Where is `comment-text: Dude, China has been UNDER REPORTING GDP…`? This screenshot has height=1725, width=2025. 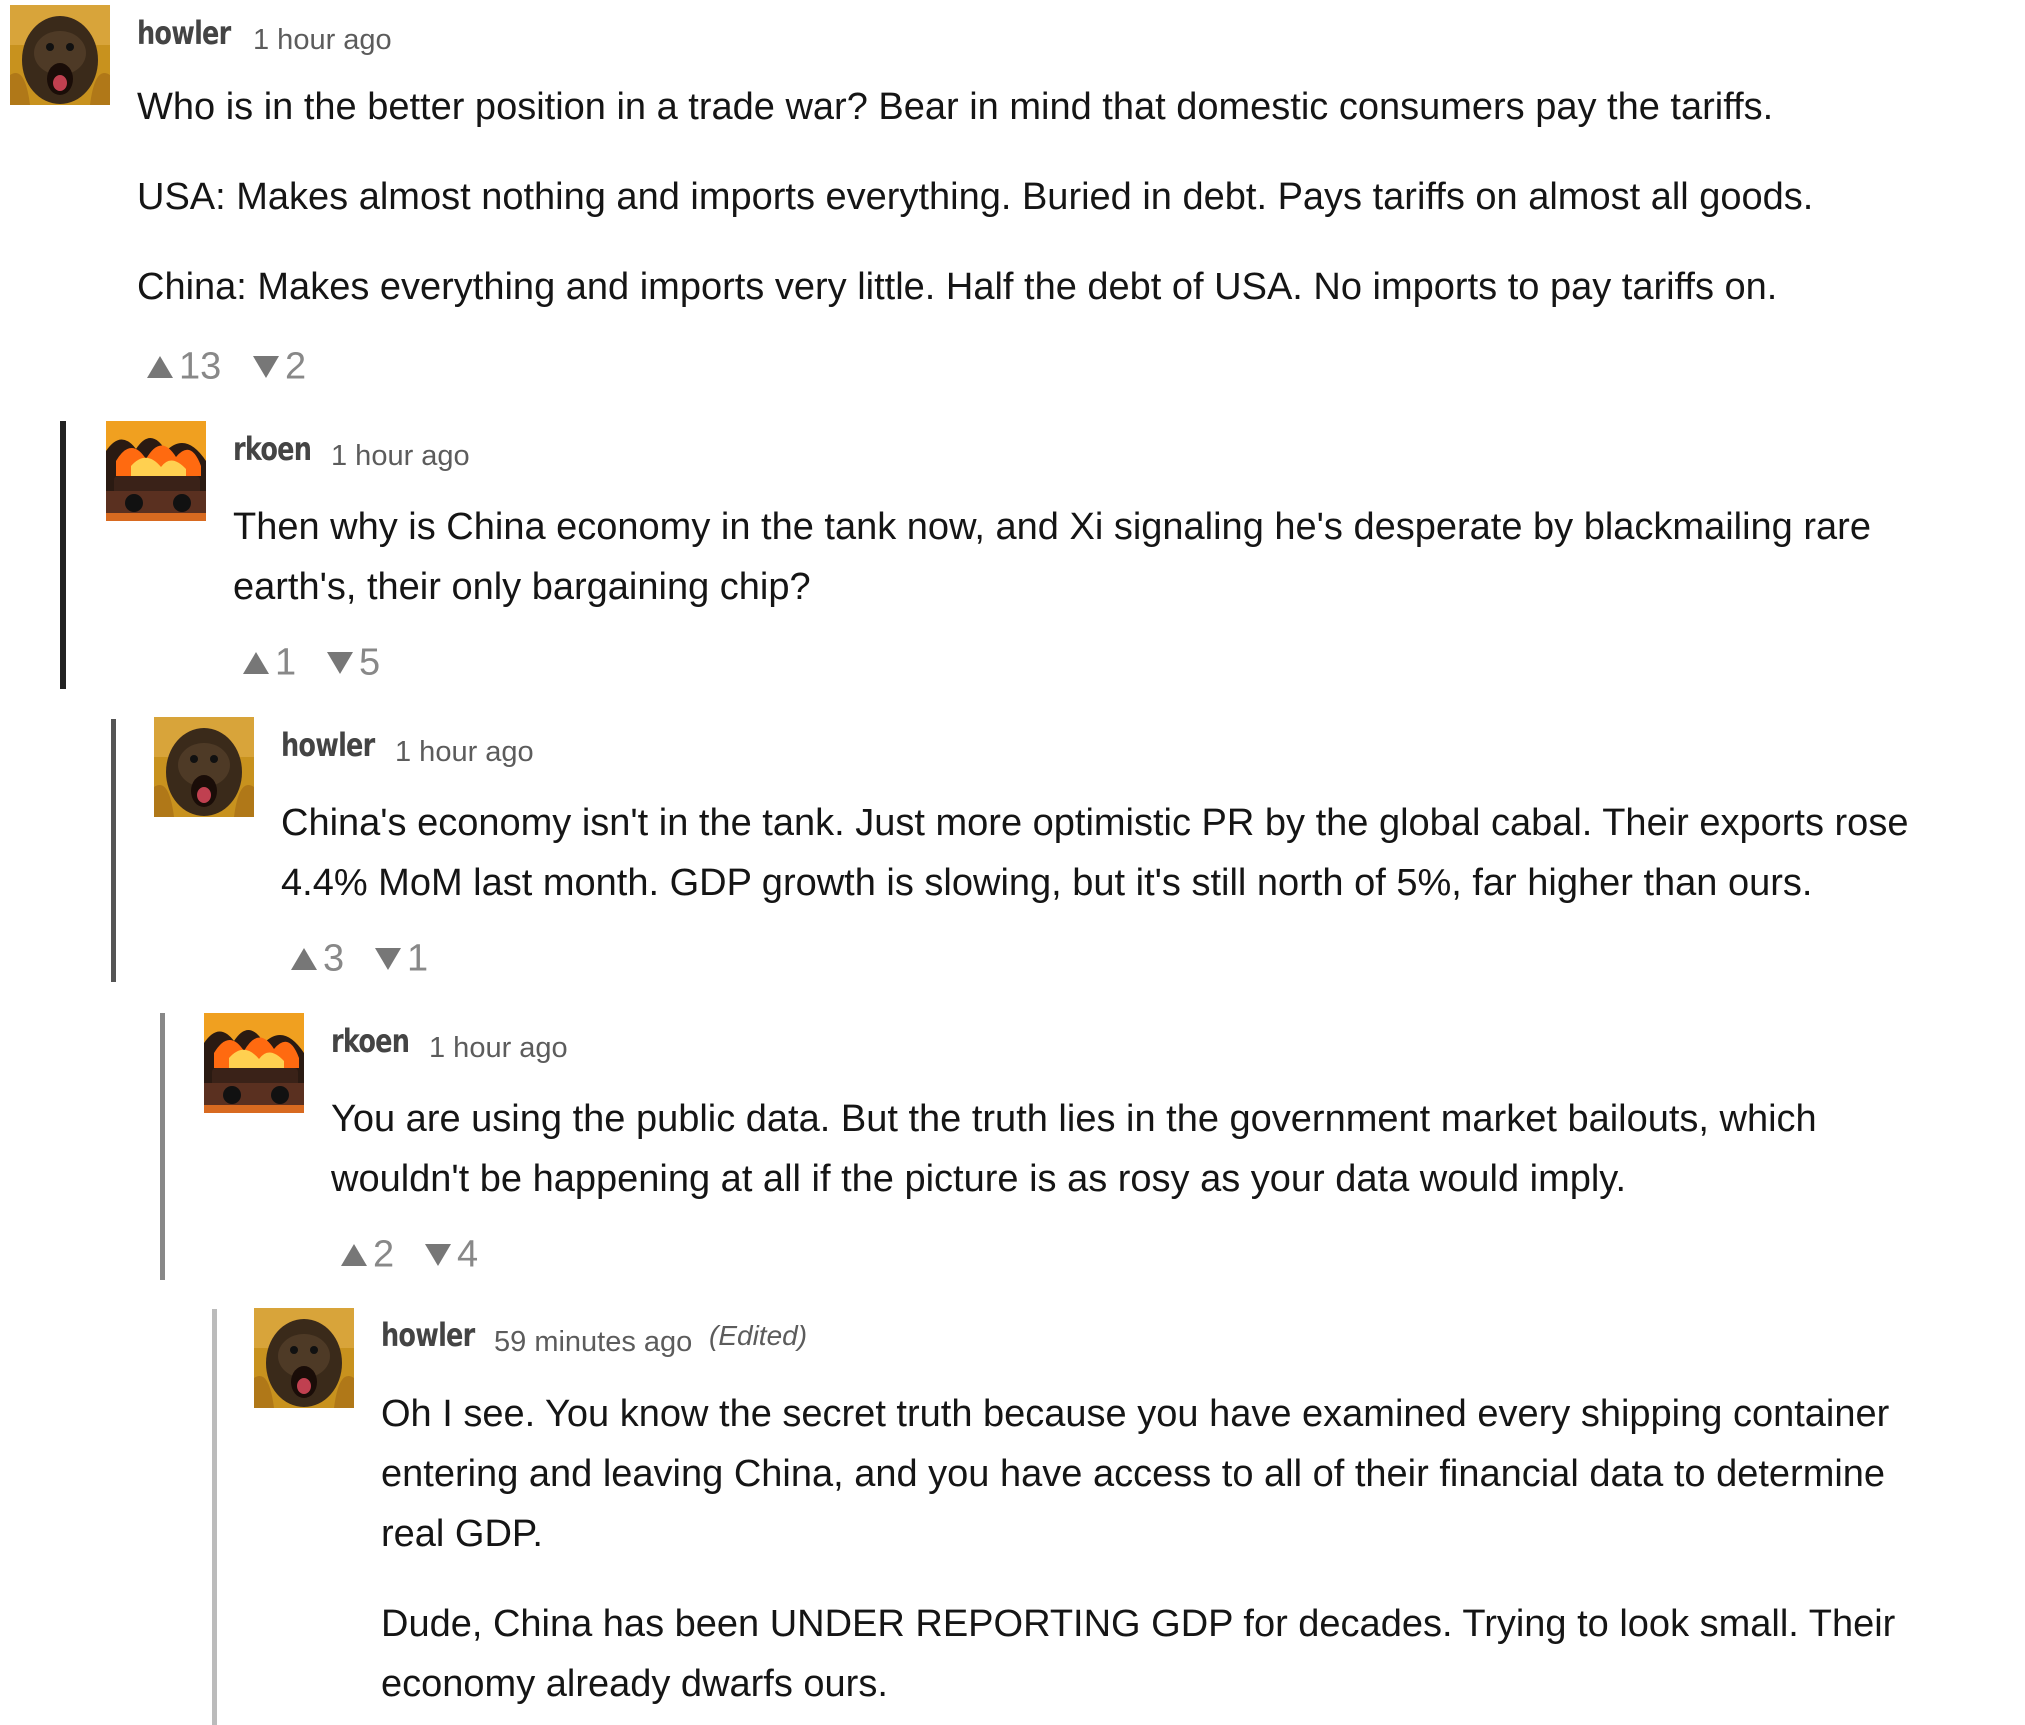
comment-text: Dude, China has been UNDER REPORTING GDP… is located at coordinates (1138, 1624).